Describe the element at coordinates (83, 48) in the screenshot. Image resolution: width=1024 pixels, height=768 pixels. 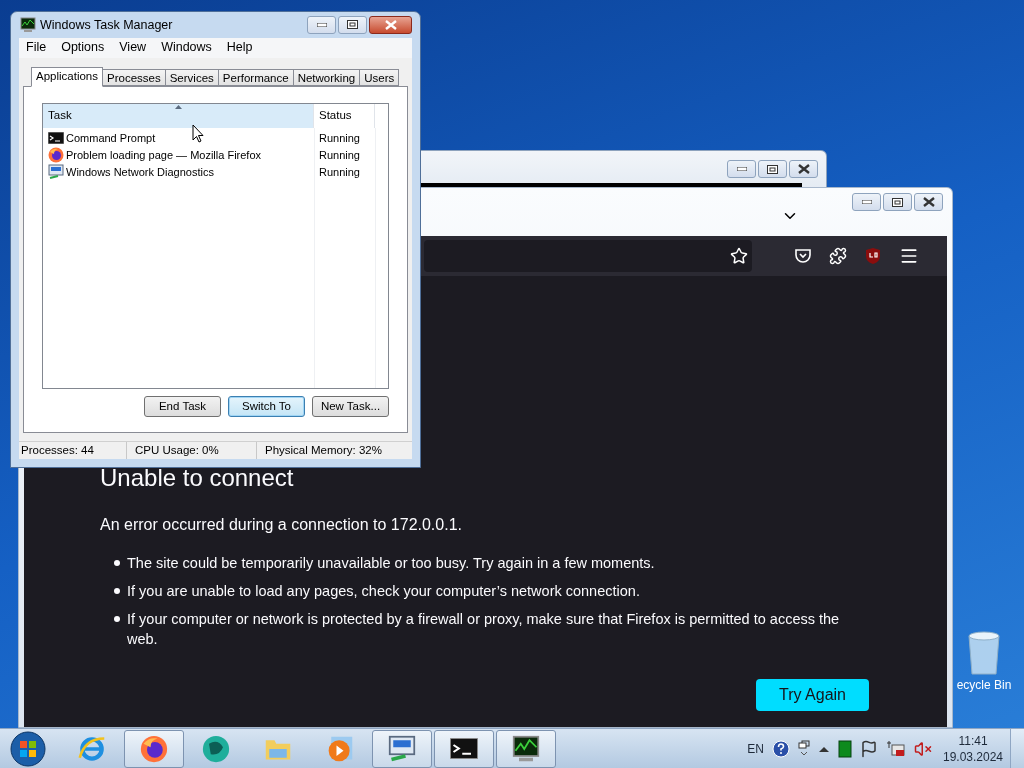
I see `menu-item: Options` at that location.